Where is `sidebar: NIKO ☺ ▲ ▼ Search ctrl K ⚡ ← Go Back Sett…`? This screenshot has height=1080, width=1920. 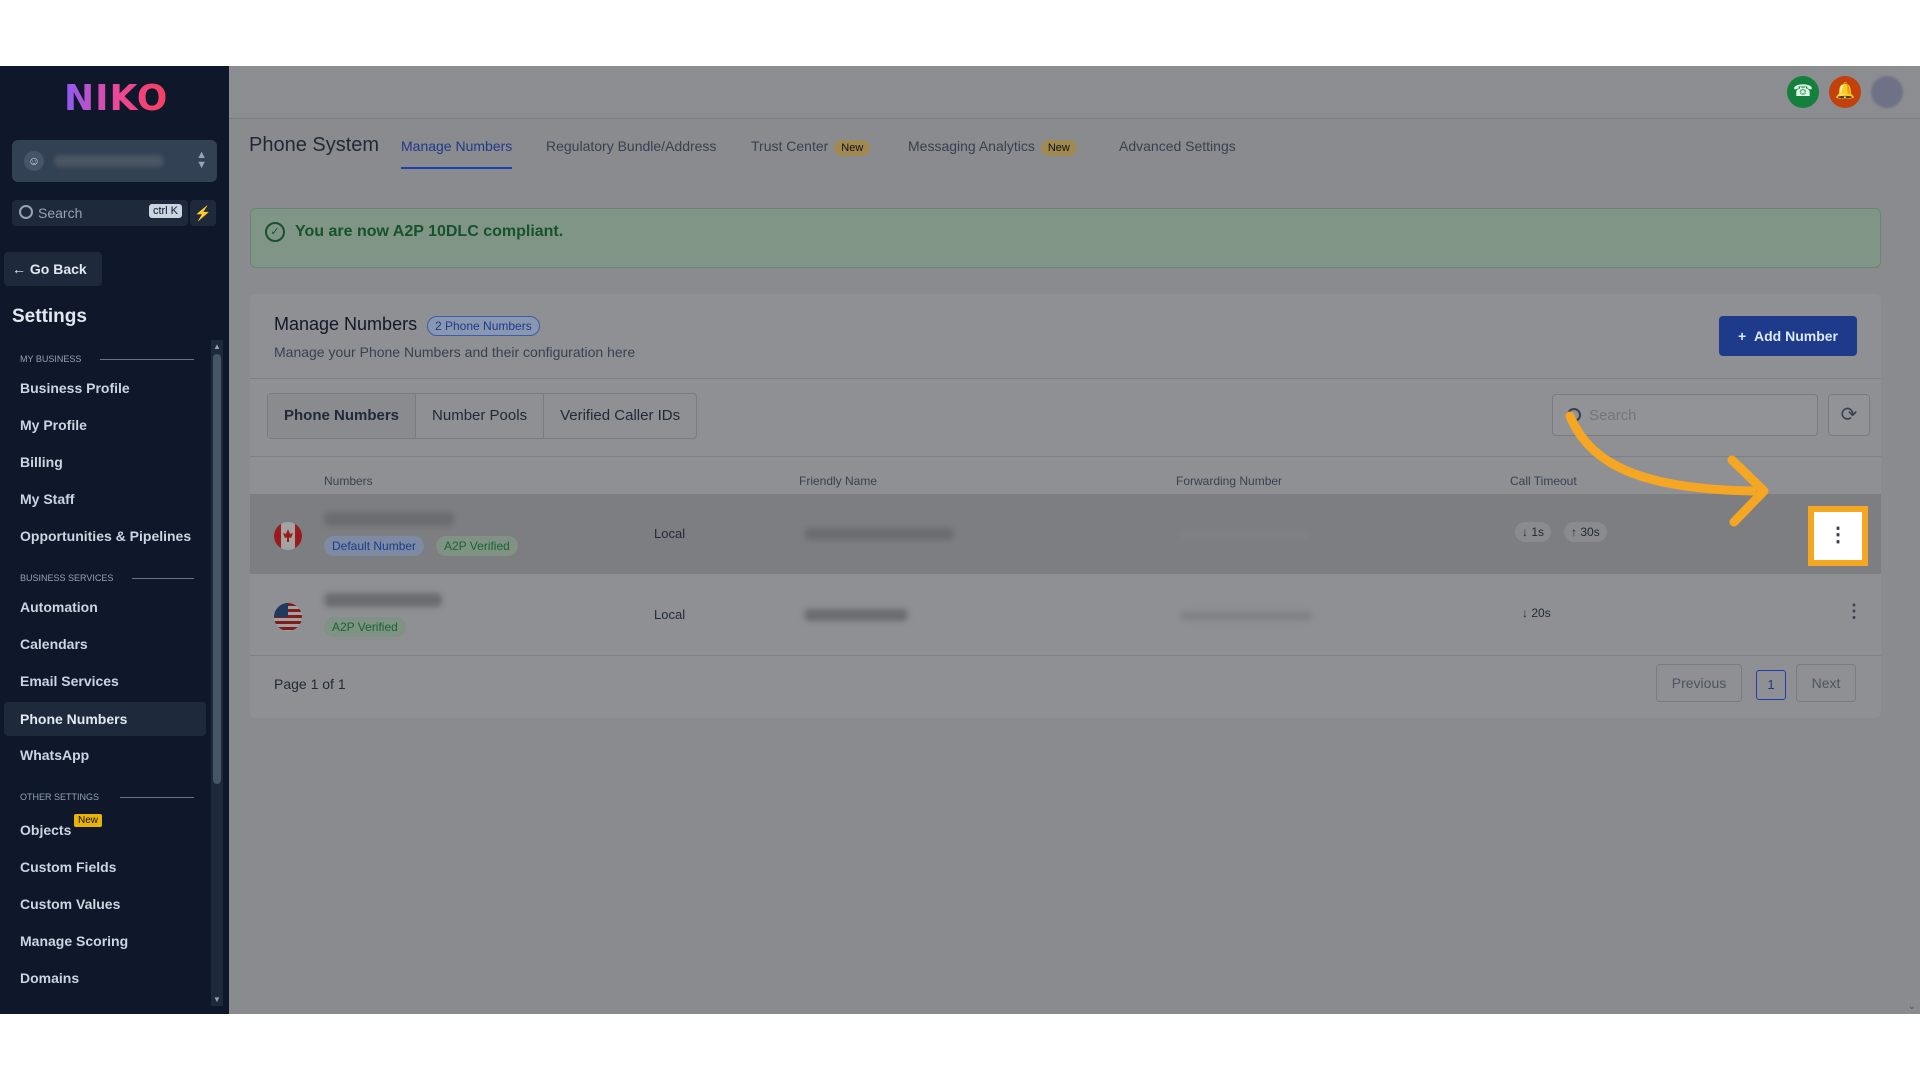
sidebar: NIKO ☺ ▲ ▼ Search ctrl K ⚡ ← Go Back Sett… is located at coordinates (114, 540).